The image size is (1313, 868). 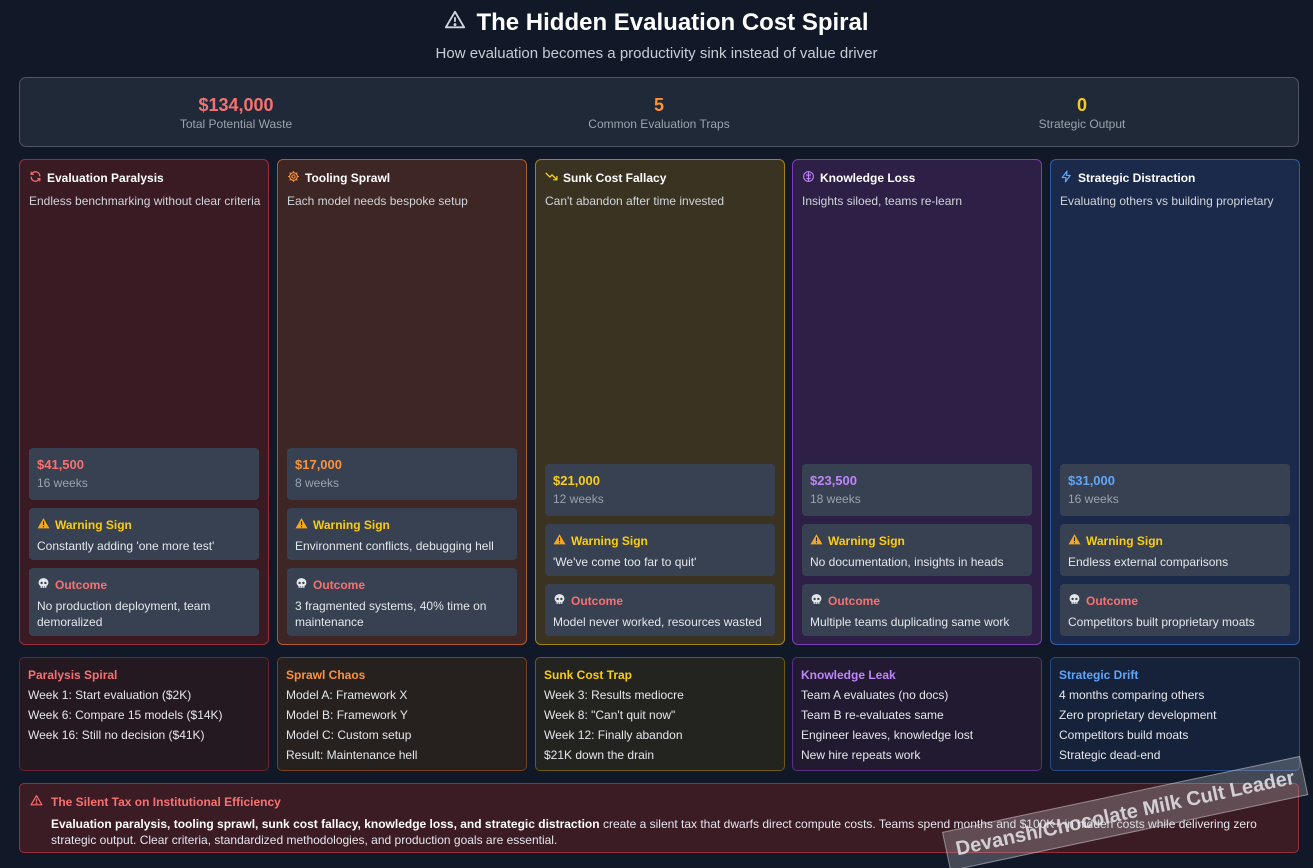 I want to click on scenario-line: Model C: Custom setup, so click(x=349, y=735).